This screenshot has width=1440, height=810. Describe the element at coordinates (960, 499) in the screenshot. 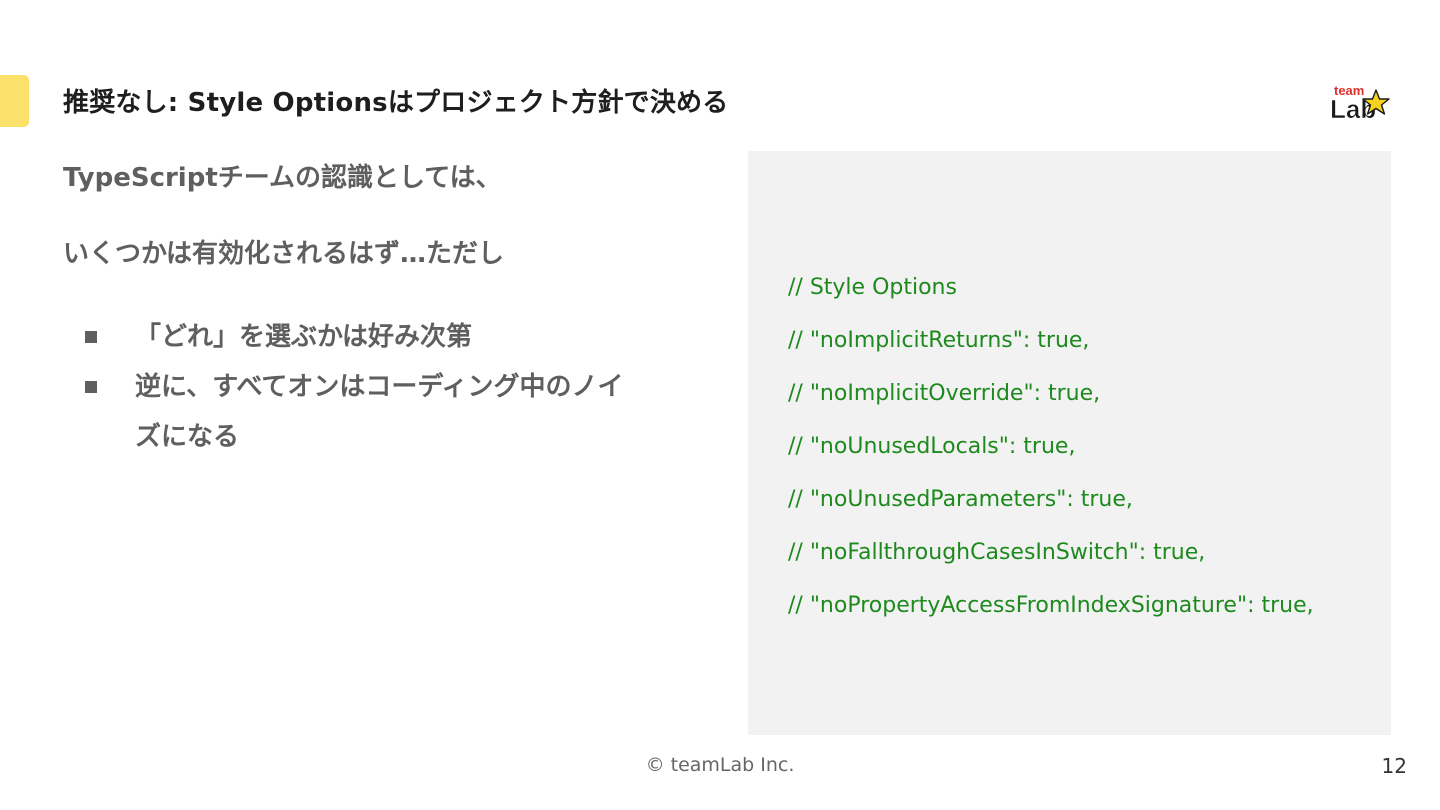

I see `code-line: // "noUnusedParameters": true,` at that location.